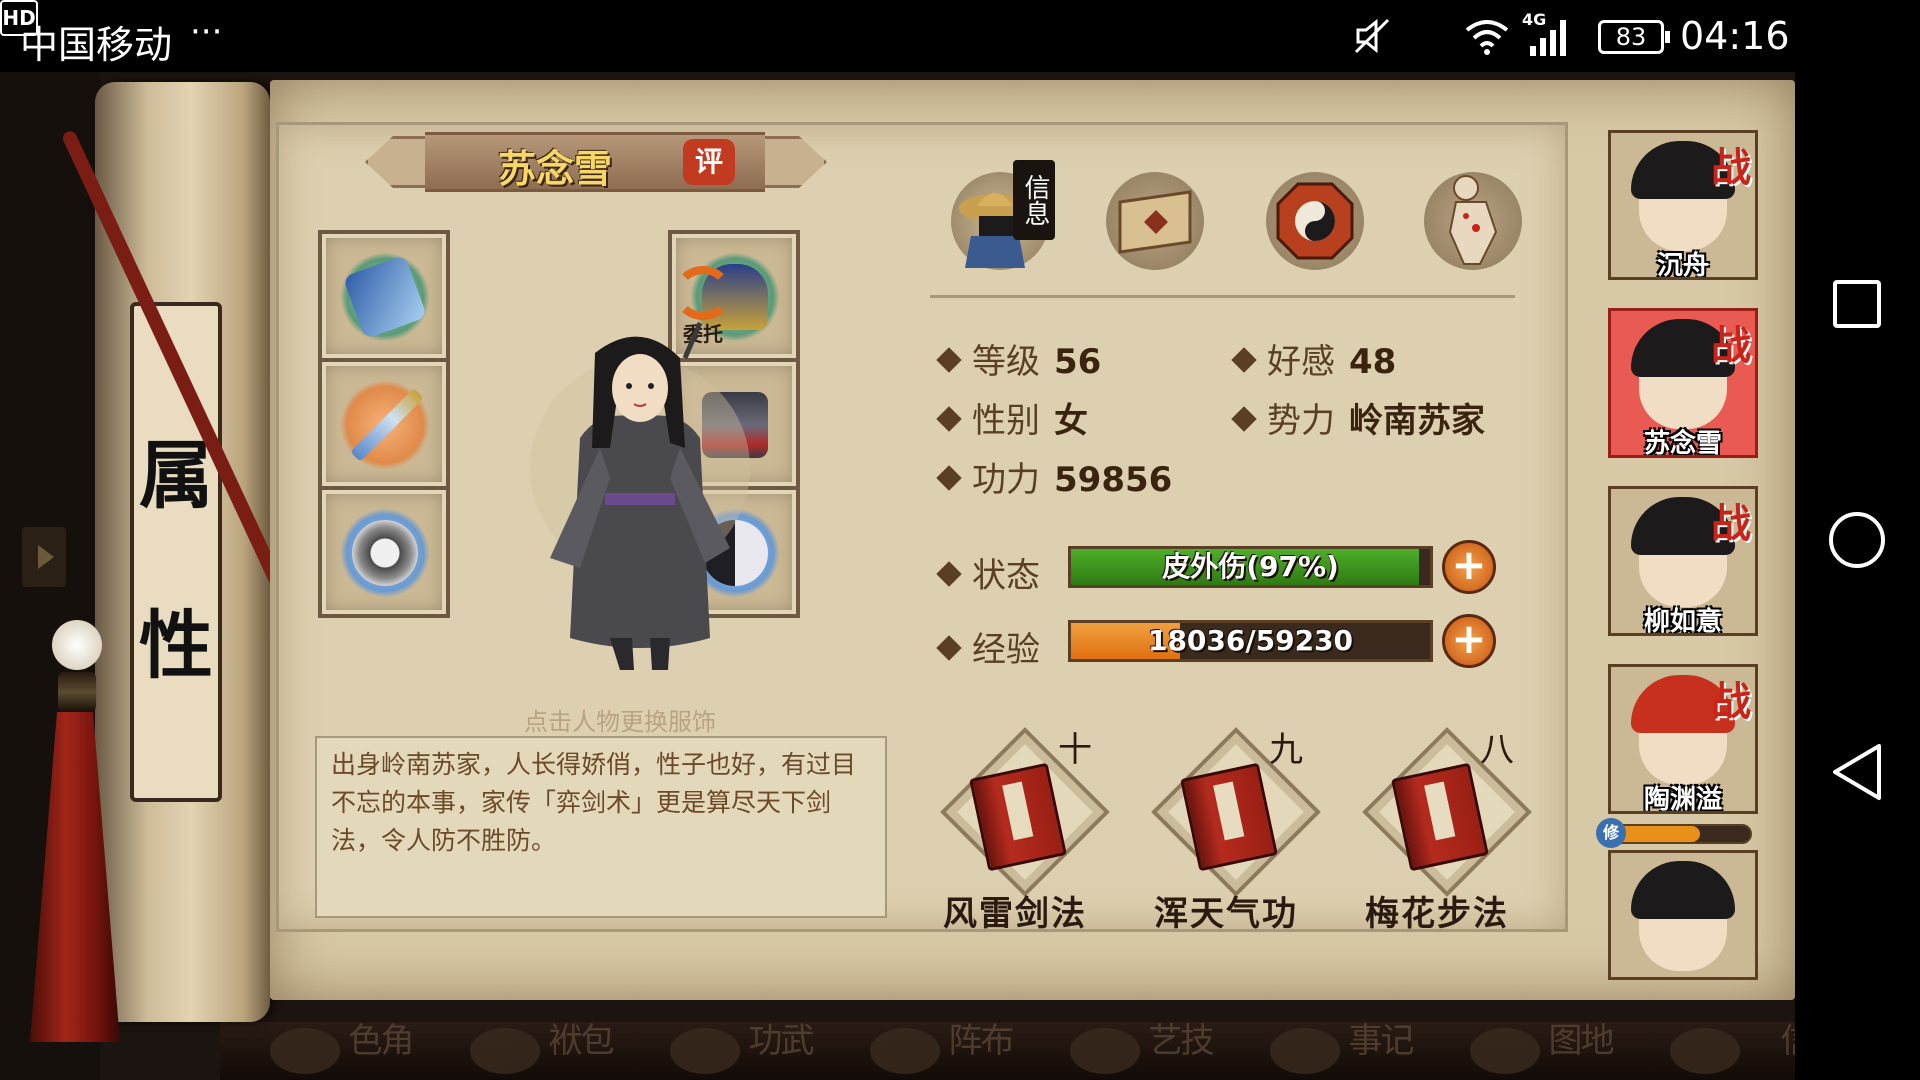 The height and width of the screenshot is (1080, 1920). I want to click on party-member-portrait: 战 陶渊溢, so click(1683, 739).